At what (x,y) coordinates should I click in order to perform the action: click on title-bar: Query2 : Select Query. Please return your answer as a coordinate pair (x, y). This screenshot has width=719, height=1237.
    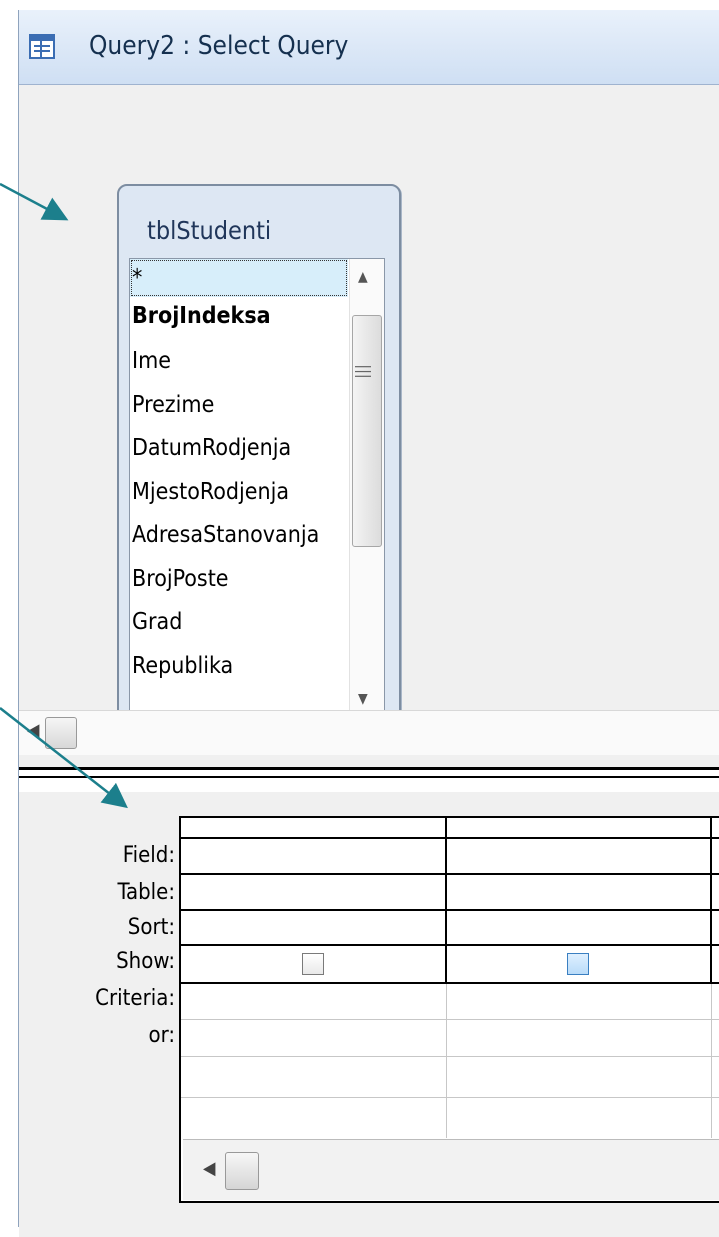
    Looking at the image, I should click on (369, 47).